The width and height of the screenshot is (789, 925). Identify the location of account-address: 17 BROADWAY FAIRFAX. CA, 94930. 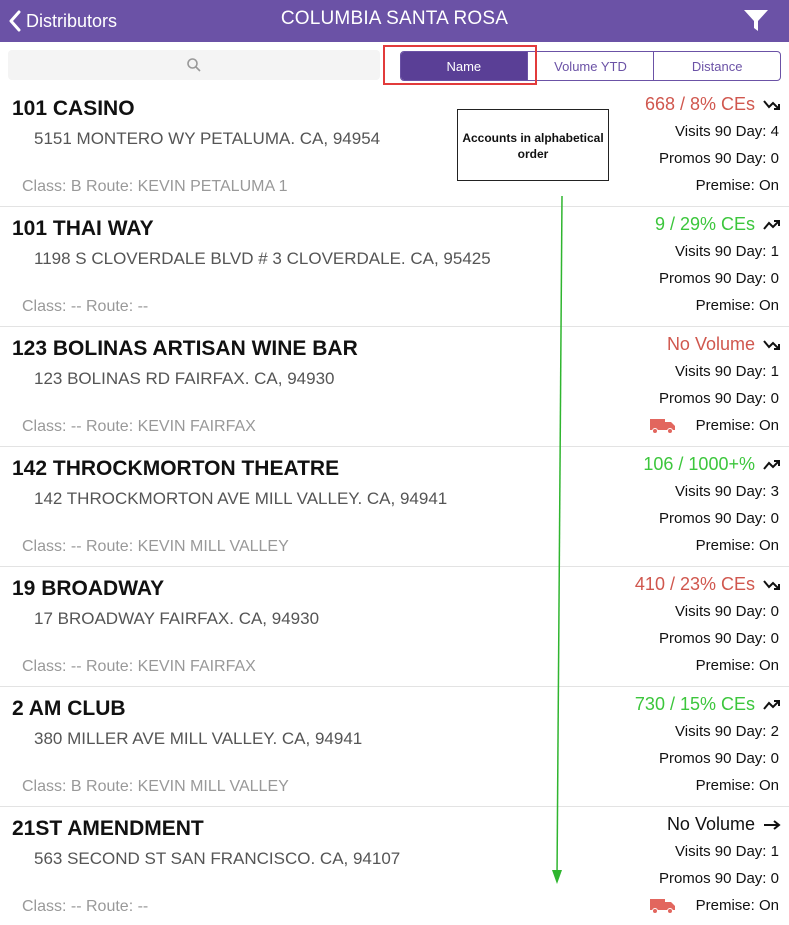
(177, 618).